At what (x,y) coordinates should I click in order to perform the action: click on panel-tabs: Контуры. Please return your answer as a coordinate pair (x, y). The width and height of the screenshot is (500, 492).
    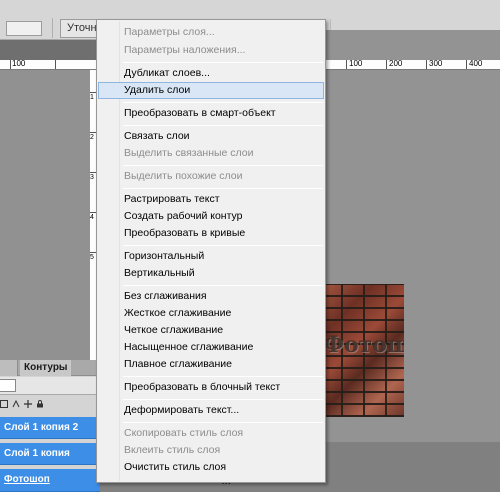
    Looking at the image, I should click on (50, 368).